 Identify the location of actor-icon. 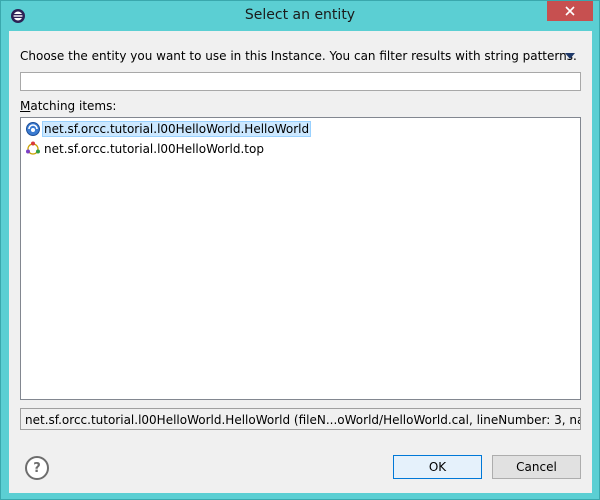
(33, 129).